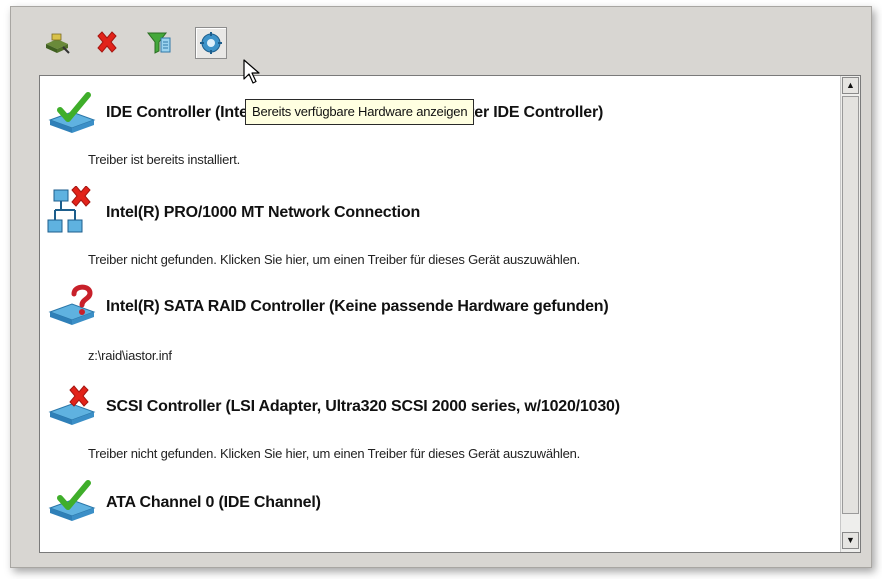 This screenshot has width=882, height=579. Describe the element at coordinates (251, 71) in the screenshot. I see `mouse-cursor-icon` at that location.